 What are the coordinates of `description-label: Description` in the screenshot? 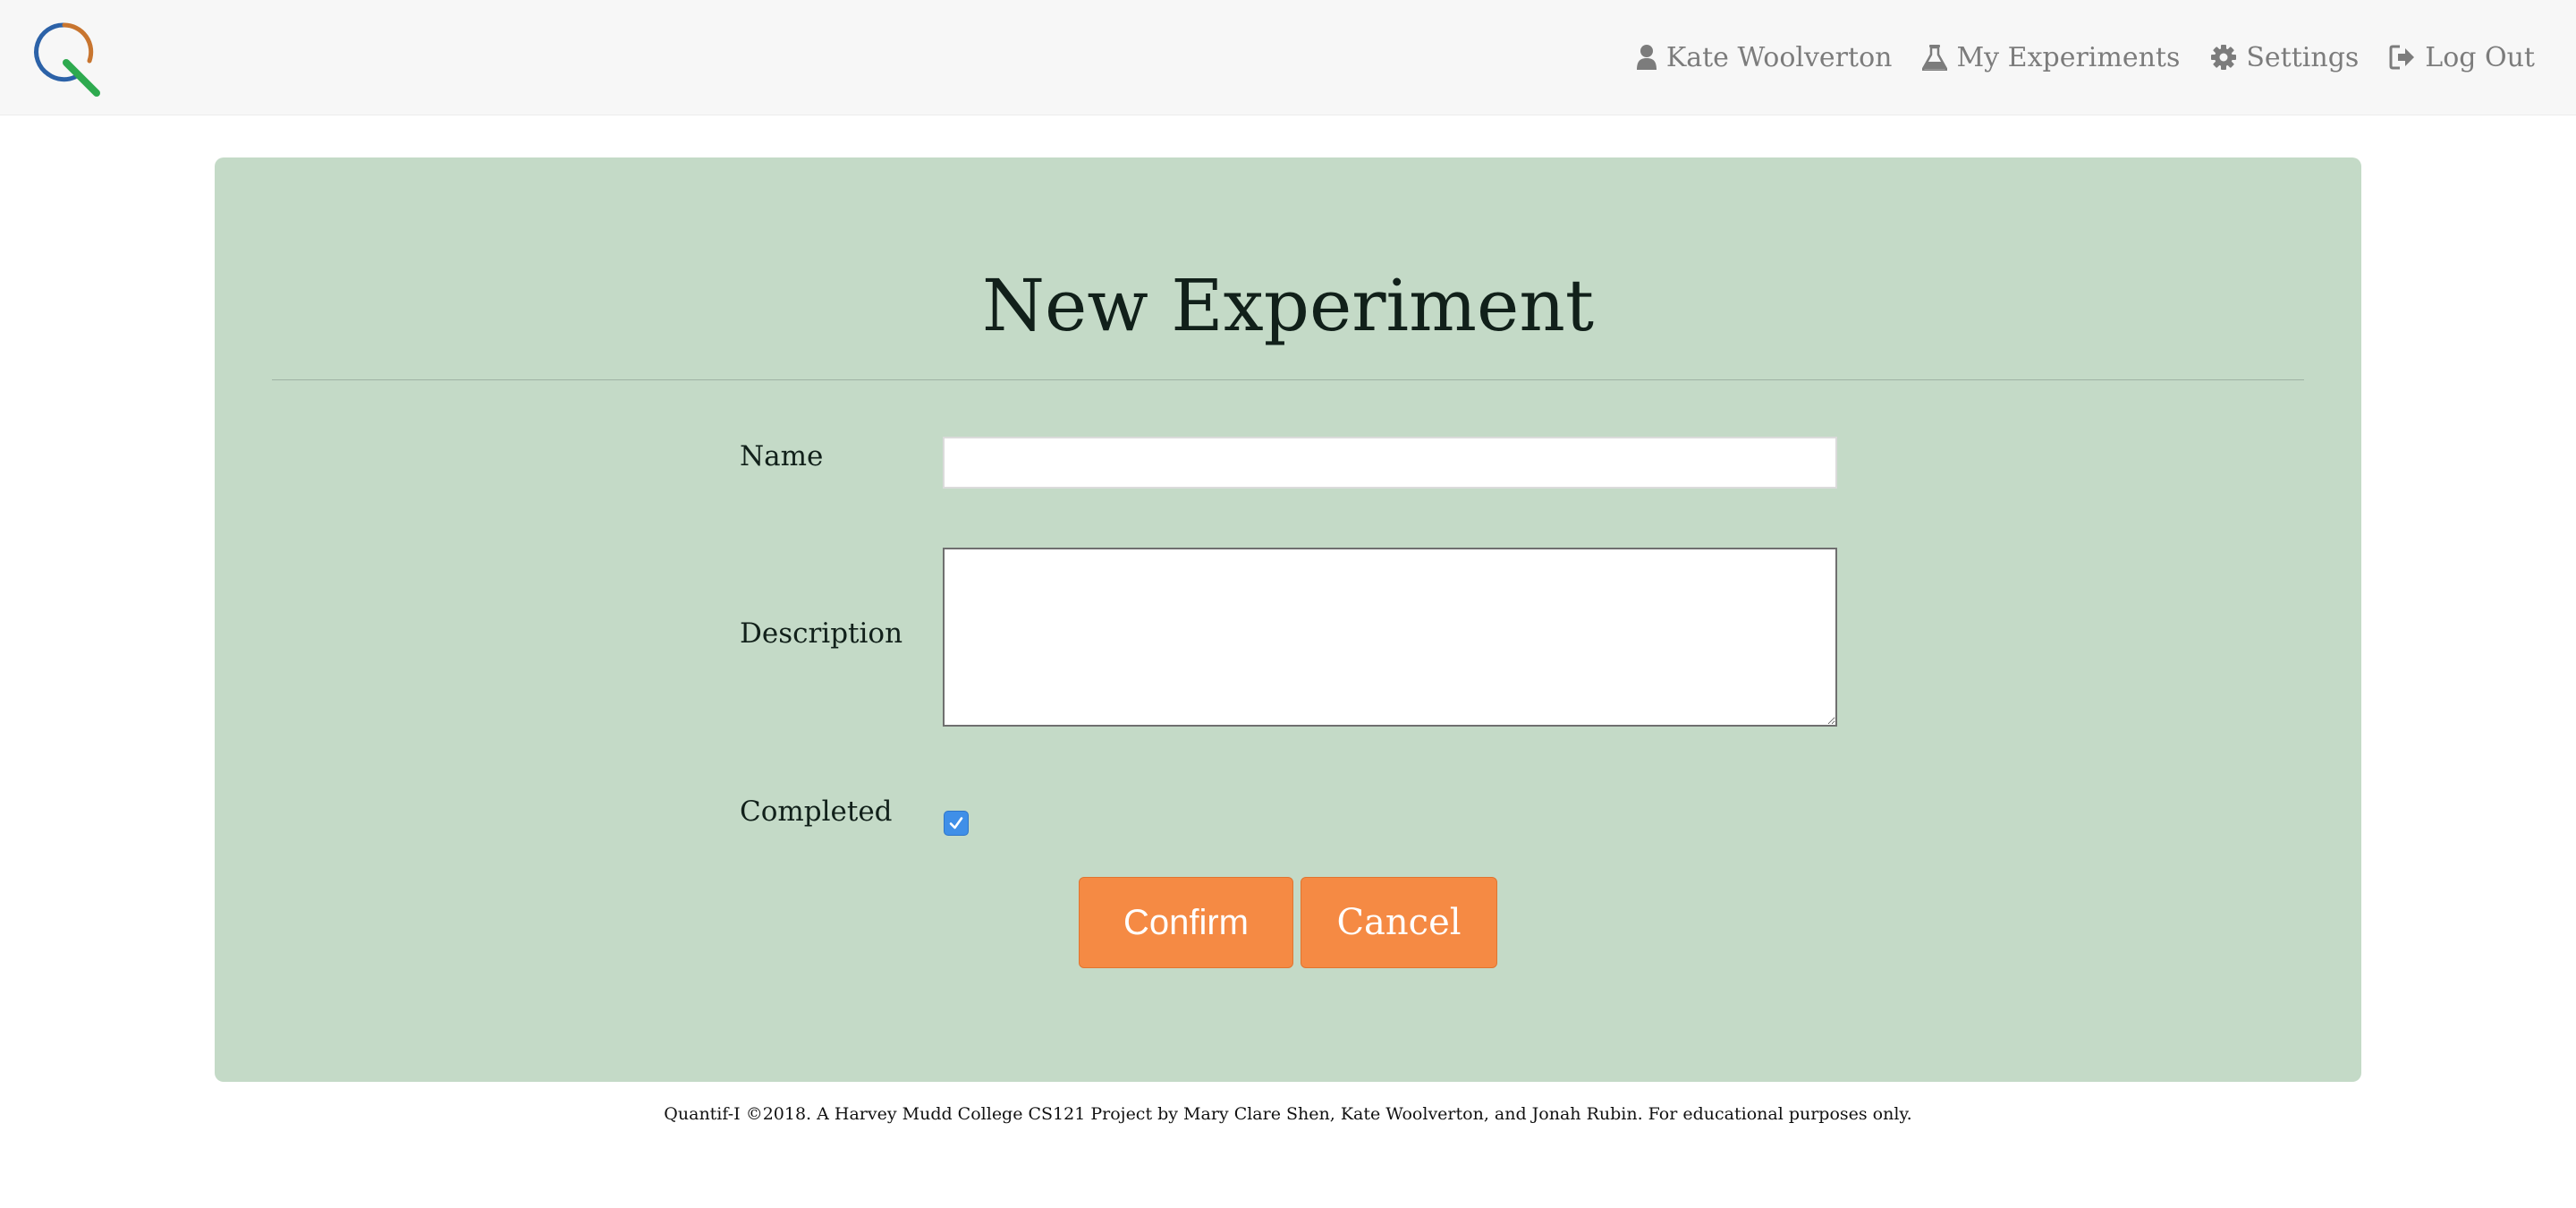 It's located at (821, 633).